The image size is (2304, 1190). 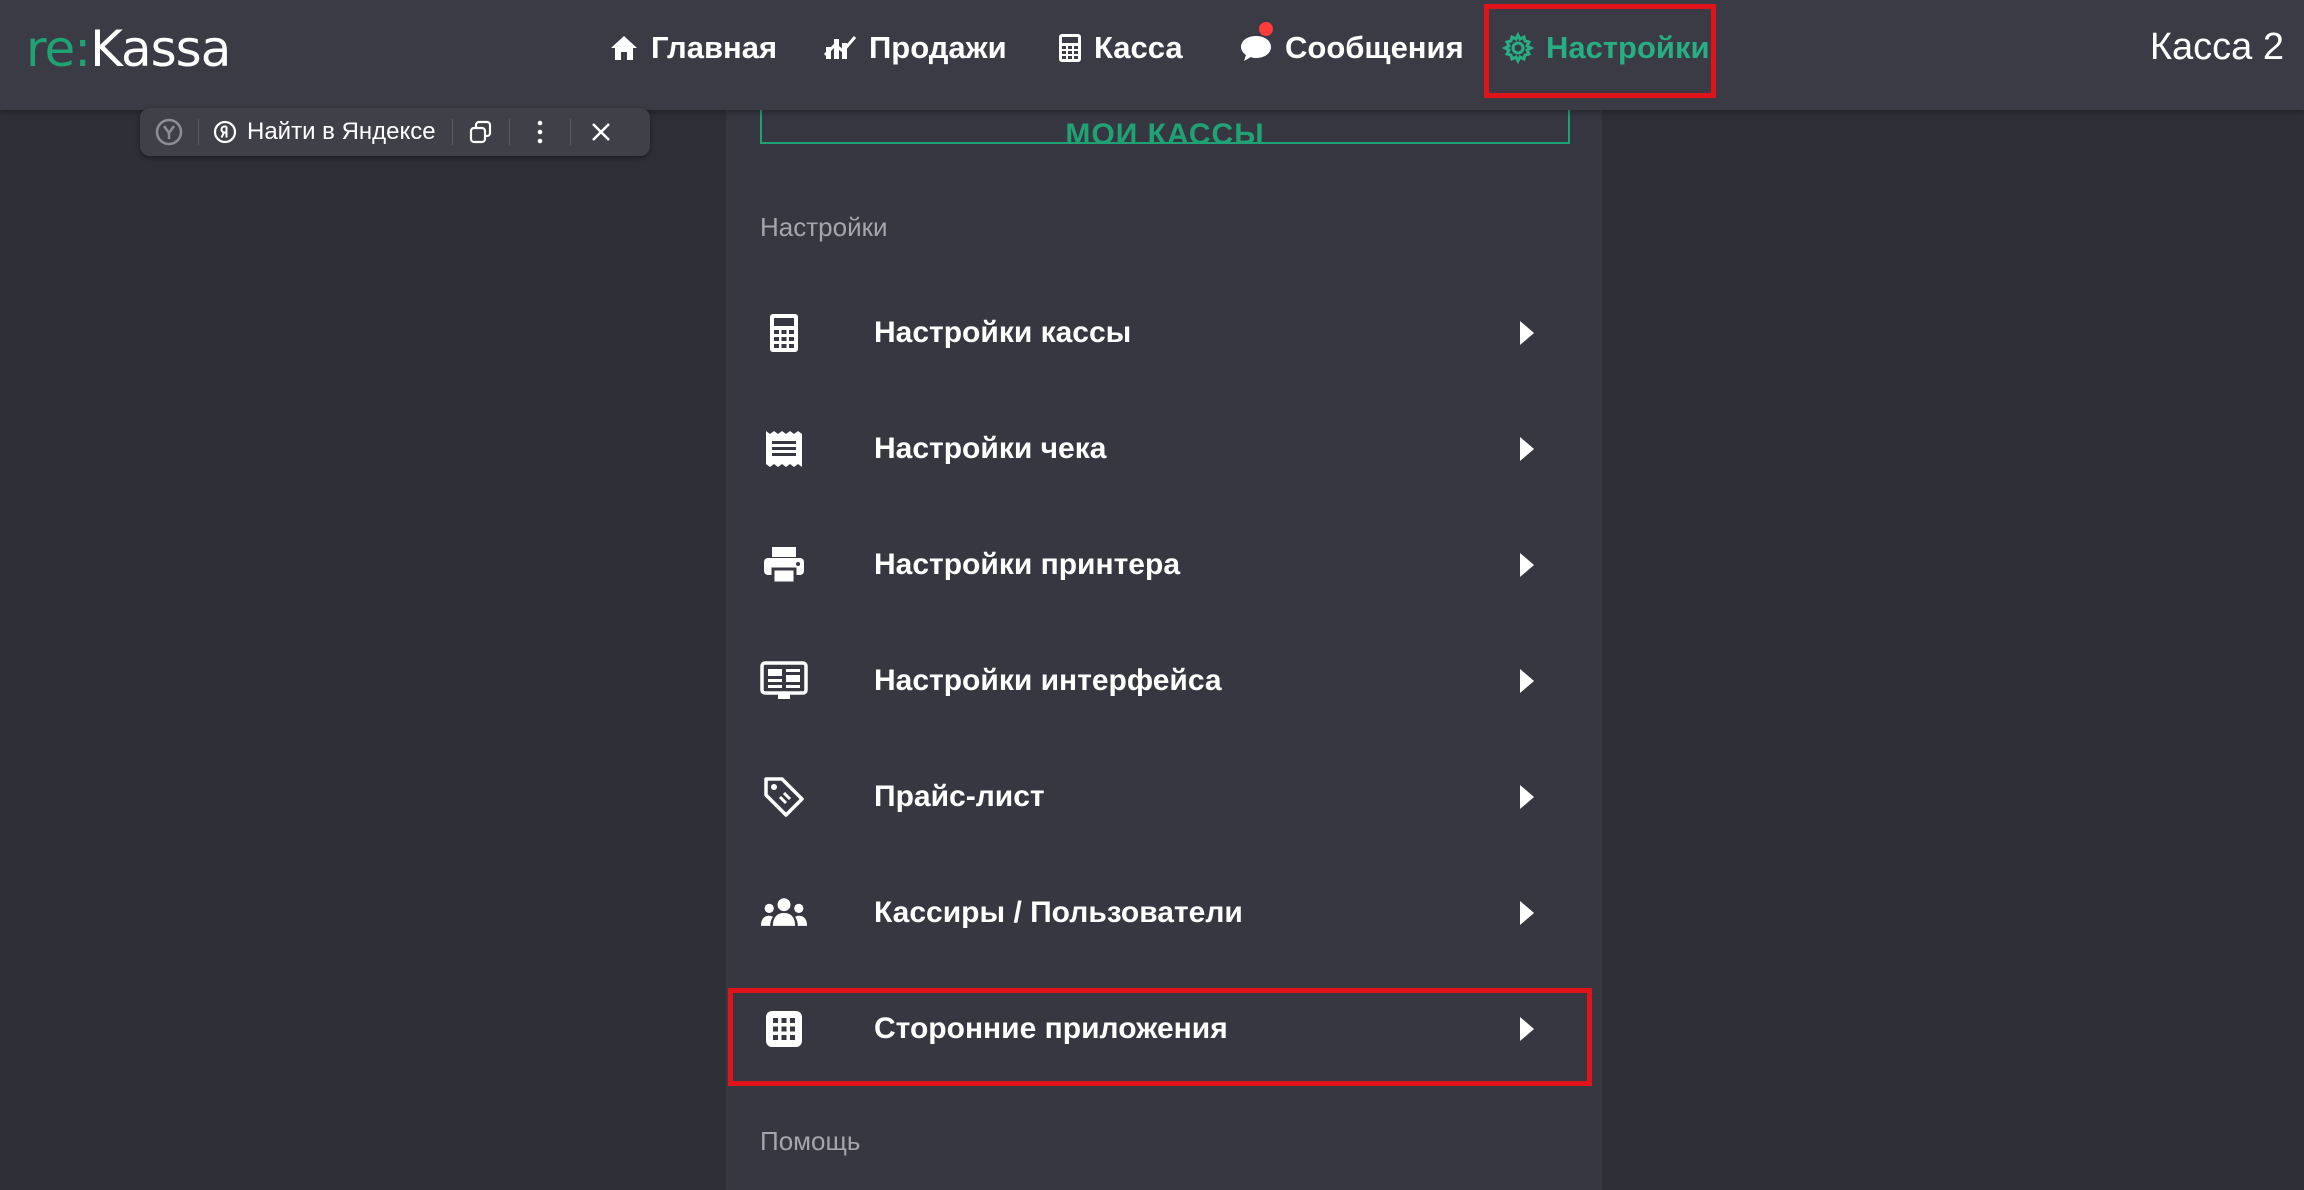 What do you see at coordinates (824, 227) in the screenshot?
I see `settings-section-title: Настройки` at bounding box center [824, 227].